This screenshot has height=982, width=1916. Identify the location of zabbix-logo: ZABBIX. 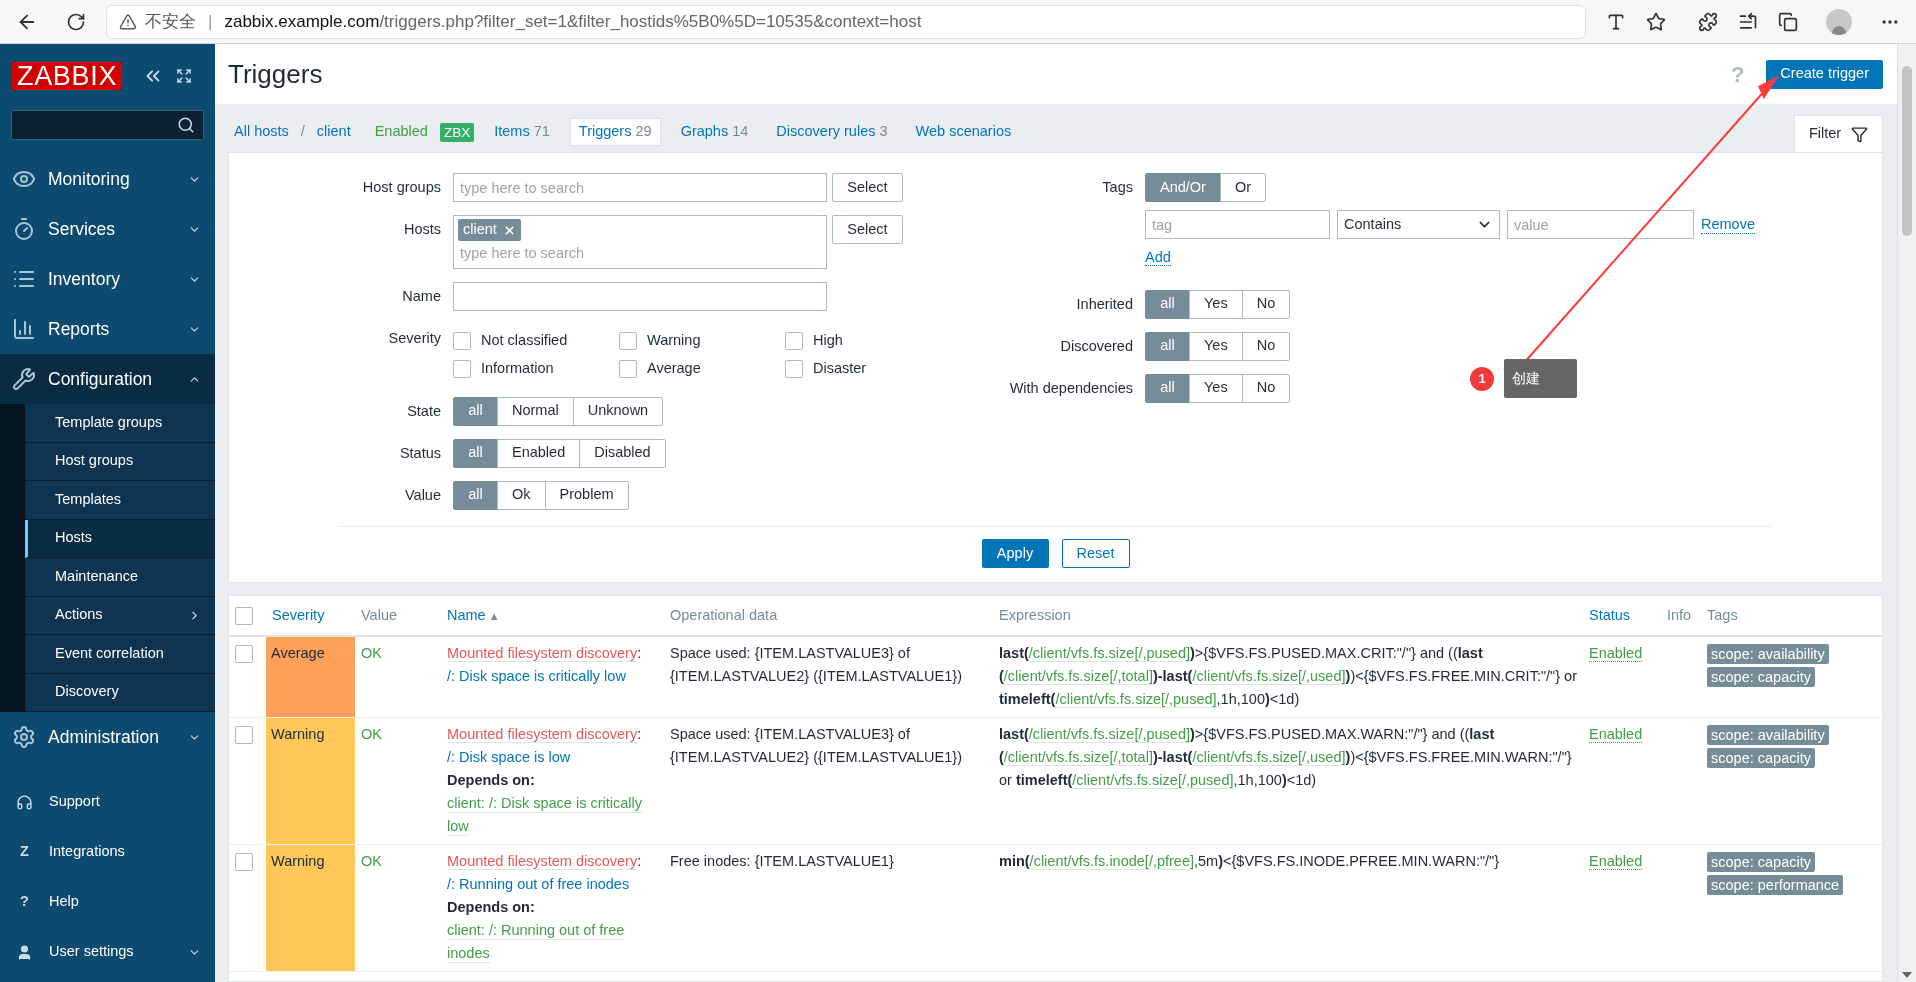
(67, 76).